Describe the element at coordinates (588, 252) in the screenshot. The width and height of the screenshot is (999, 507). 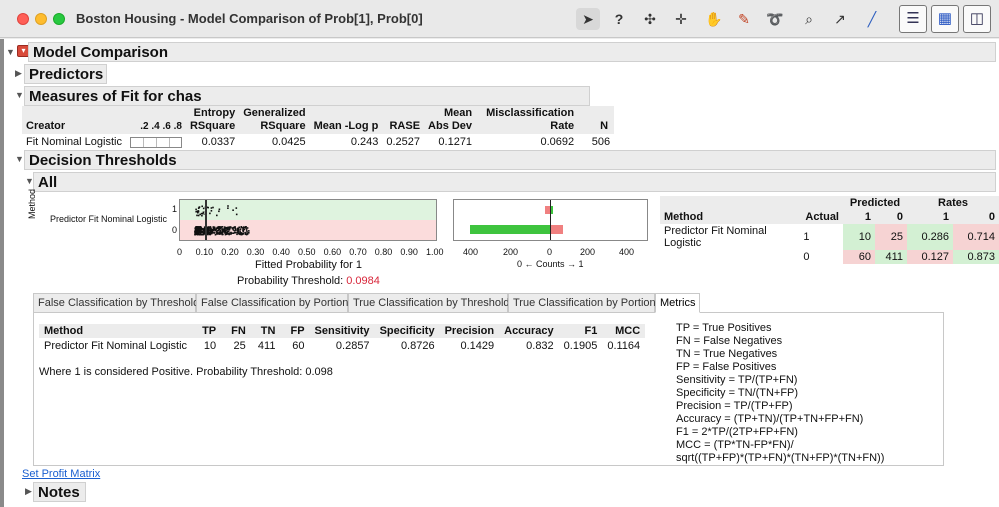
I see `counts-tick-200-right: 200` at that location.